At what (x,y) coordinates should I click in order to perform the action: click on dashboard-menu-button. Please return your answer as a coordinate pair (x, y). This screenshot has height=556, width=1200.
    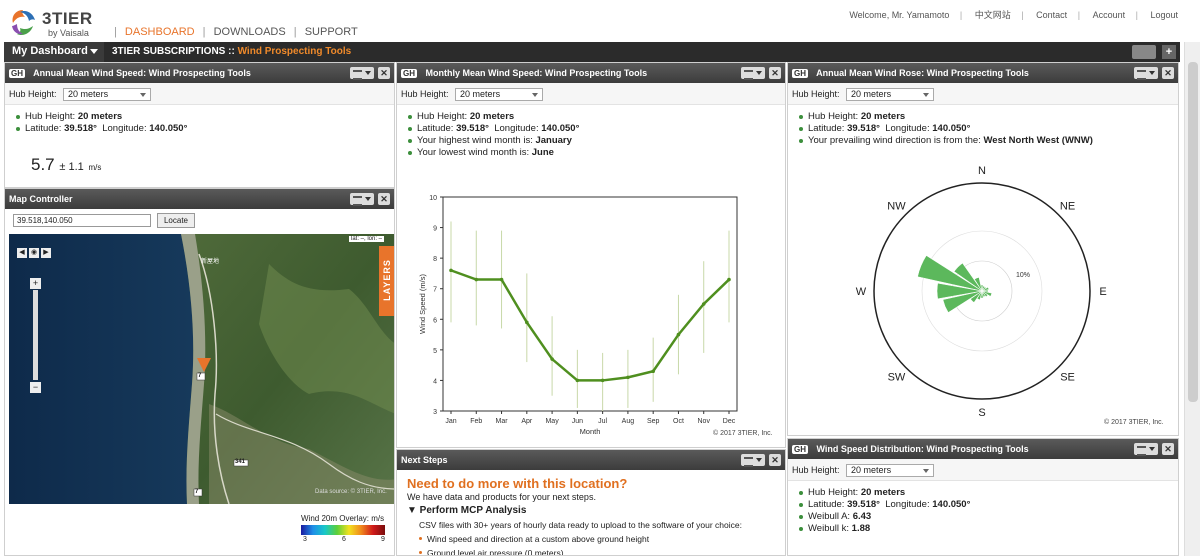
    Looking at the image, I should click on (1144, 52).